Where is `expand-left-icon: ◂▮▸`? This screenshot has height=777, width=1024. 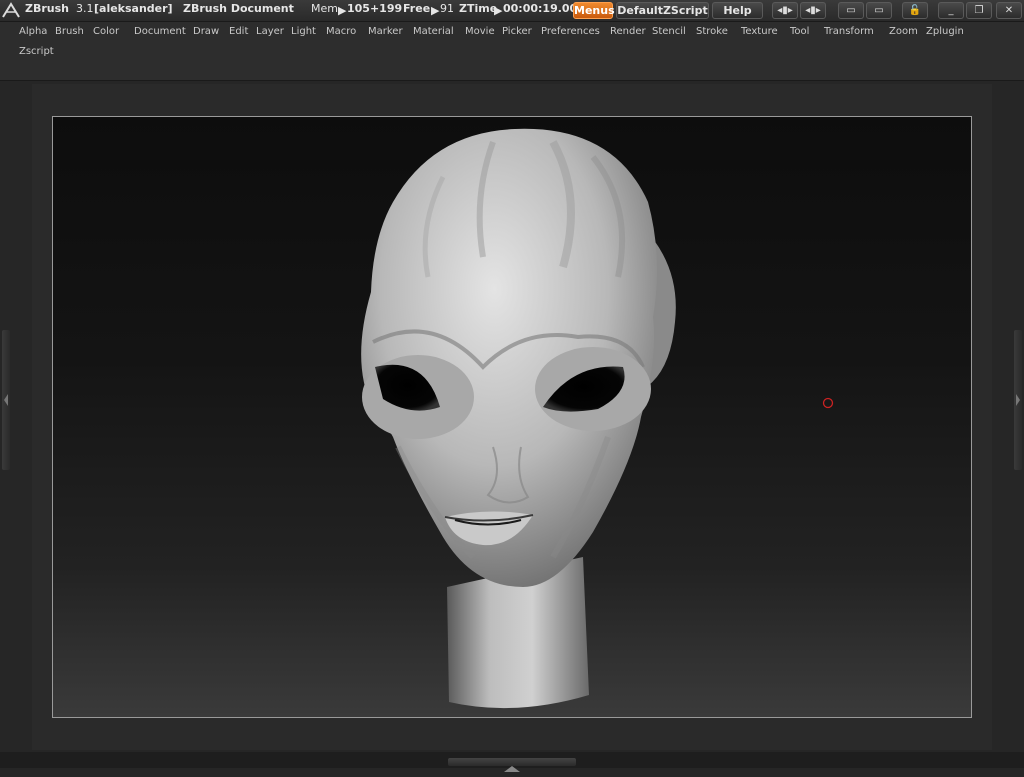
expand-left-icon: ◂▮▸ is located at coordinates (813, 10).